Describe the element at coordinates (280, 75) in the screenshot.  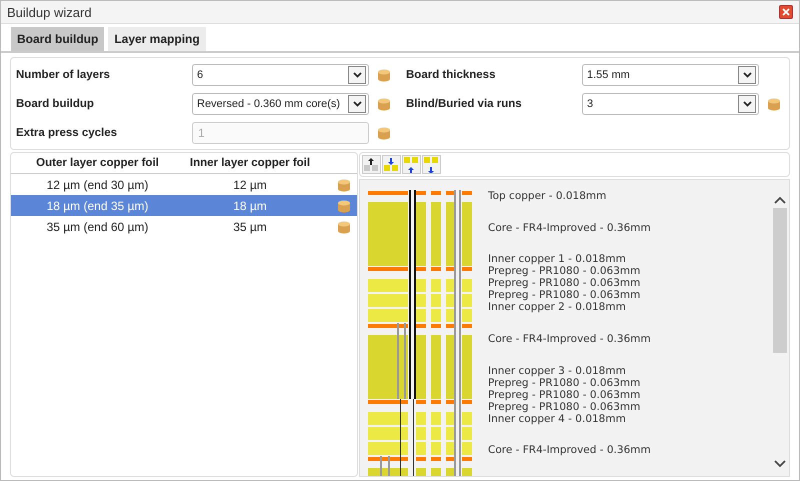
I see `dropdown: 6` at that location.